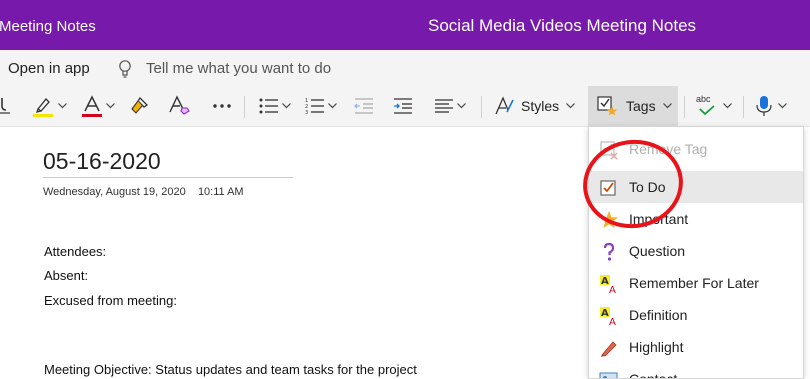 The width and height of the screenshot is (810, 379). I want to click on font-color-button, so click(98, 106).